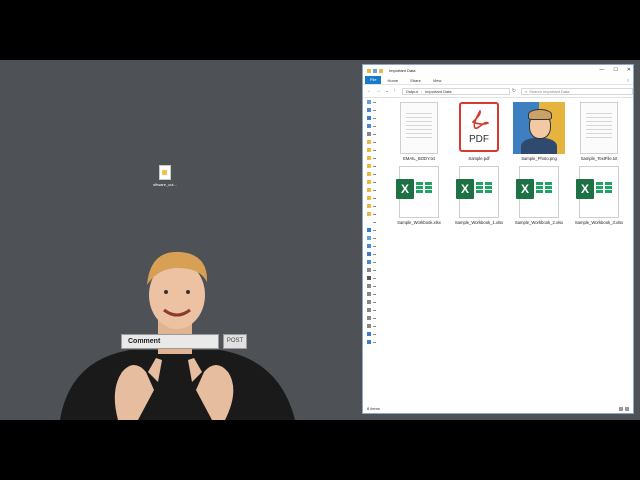 The width and height of the screenshot is (640, 480). Describe the element at coordinates (412, 91) in the screenshot. I see `breadcrumb-output: Output` at that location.